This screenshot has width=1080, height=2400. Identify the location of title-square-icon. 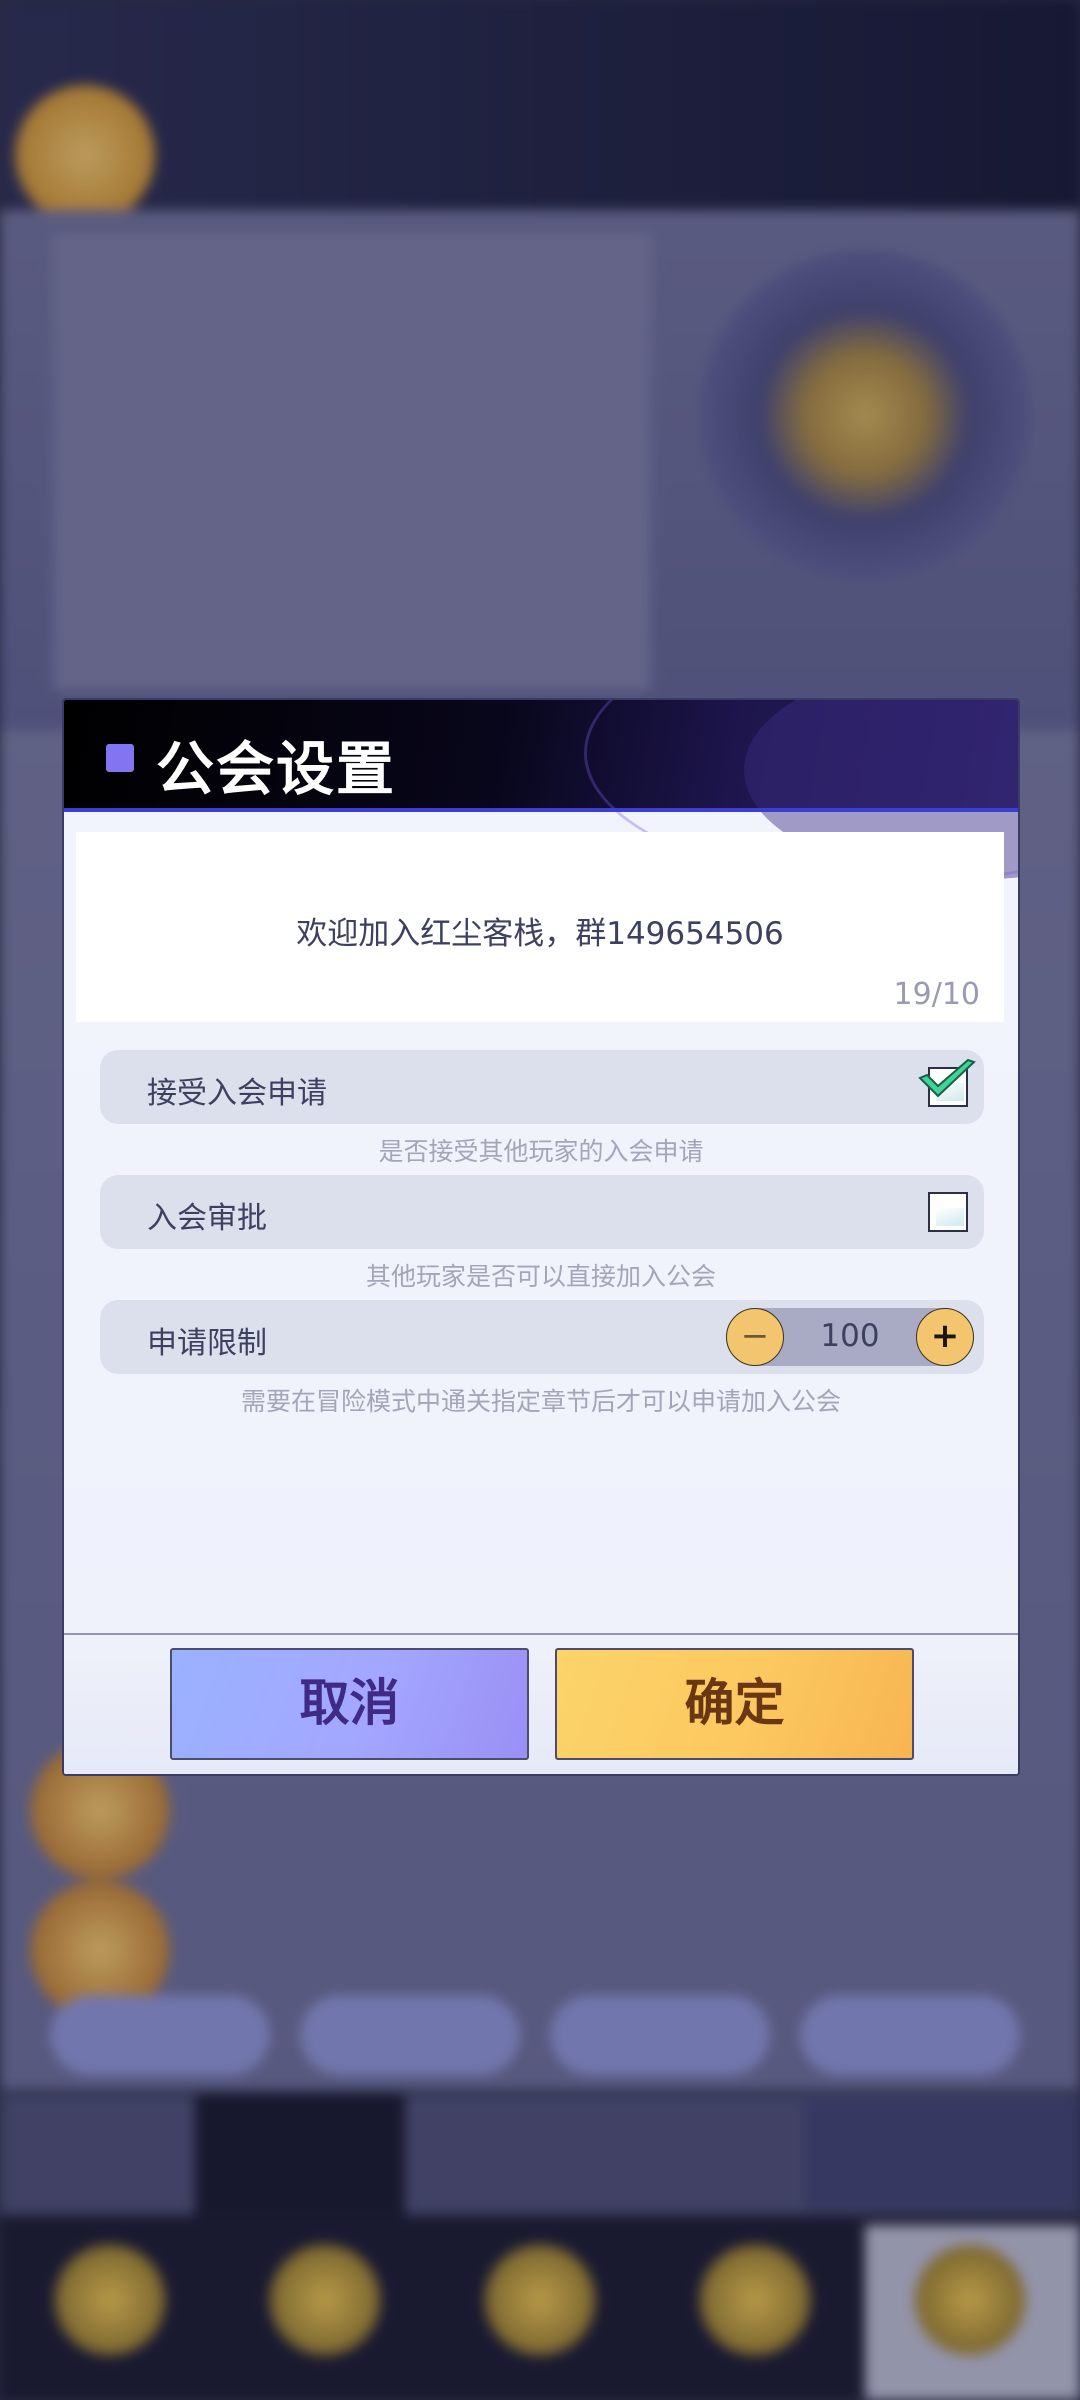
(120, 758).